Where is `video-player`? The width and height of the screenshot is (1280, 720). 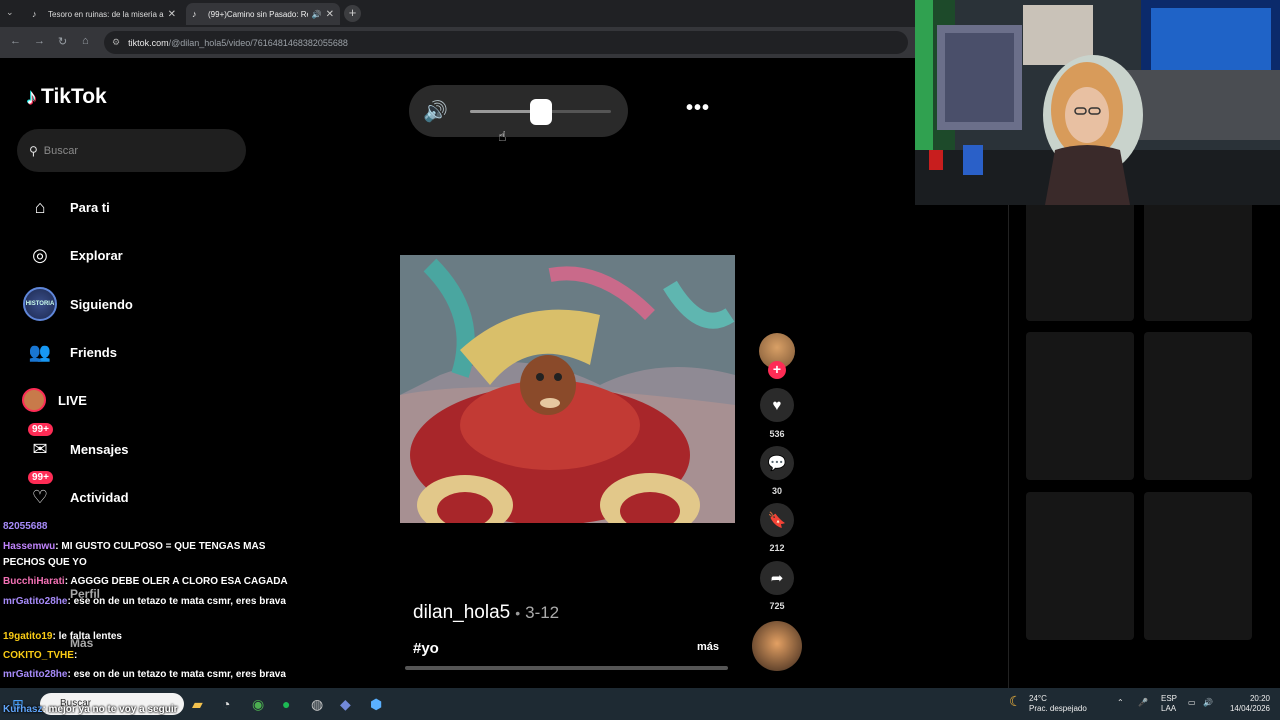 video-player is located at coordinates (567, 389).